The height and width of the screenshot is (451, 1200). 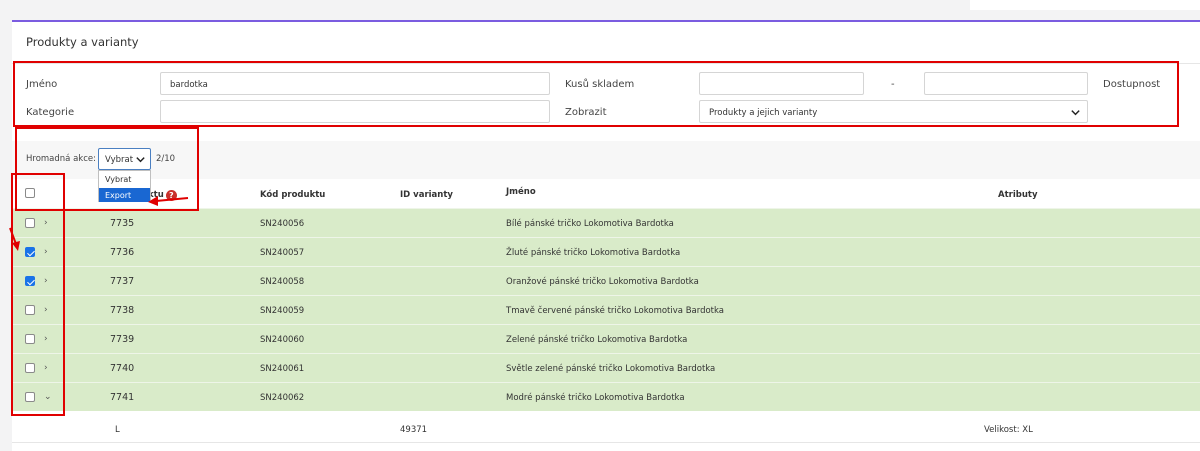 What do you see at coordinates (282, 398) in the screenshot?
I see `product-code: SN240062` at bounding box center [282, 398].